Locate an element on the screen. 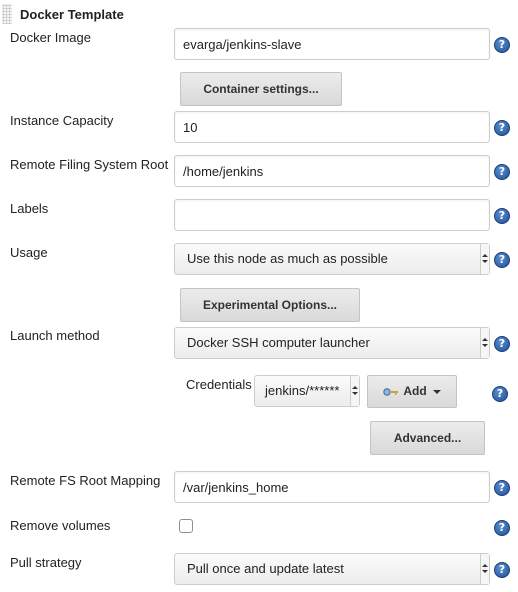  remove-volumes-help-icon: ? is located at coordinates (502, 528).